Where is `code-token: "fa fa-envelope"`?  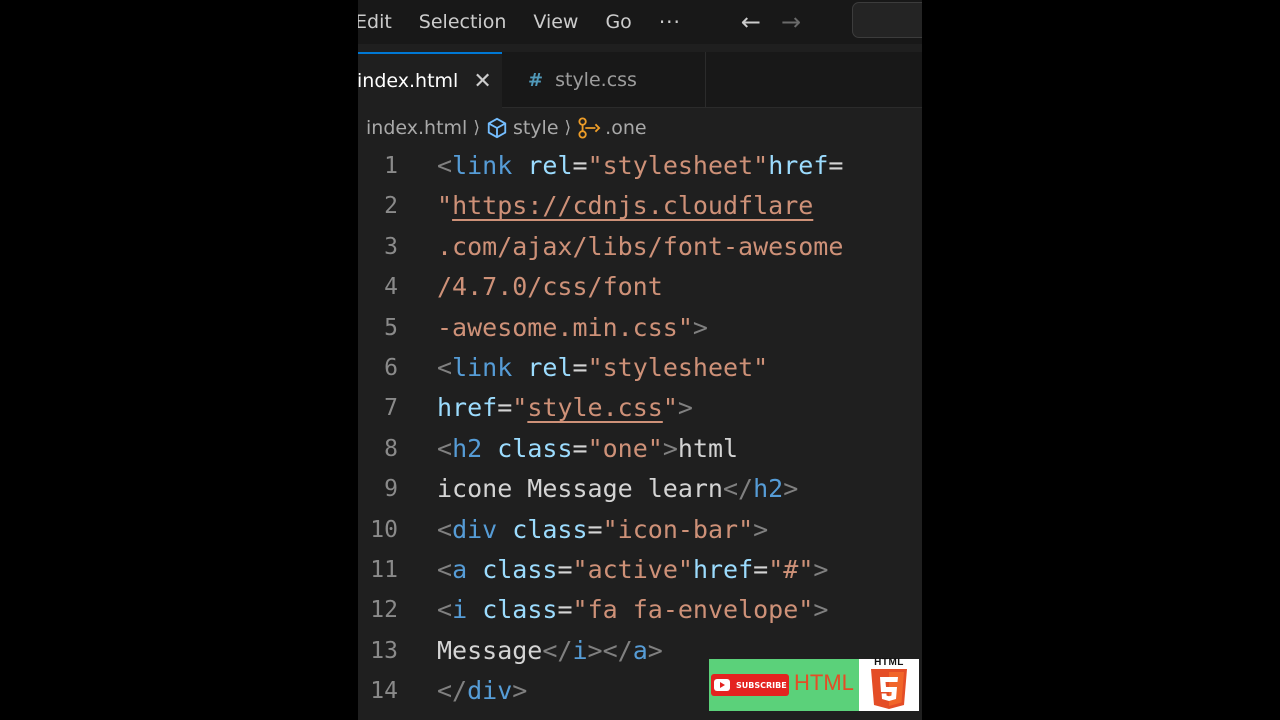 code-token: "fa fa-envelope" is located at coordinates (693, 610).